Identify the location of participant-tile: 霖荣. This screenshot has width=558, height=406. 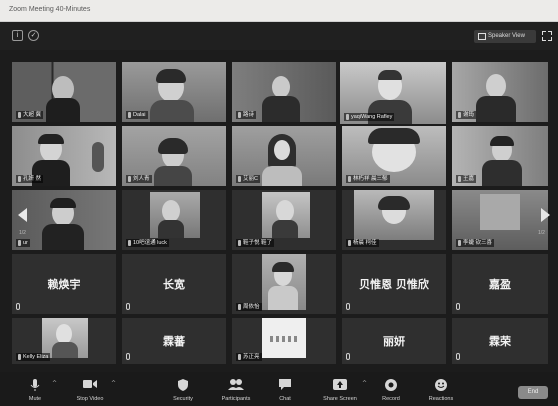
(500, 341).